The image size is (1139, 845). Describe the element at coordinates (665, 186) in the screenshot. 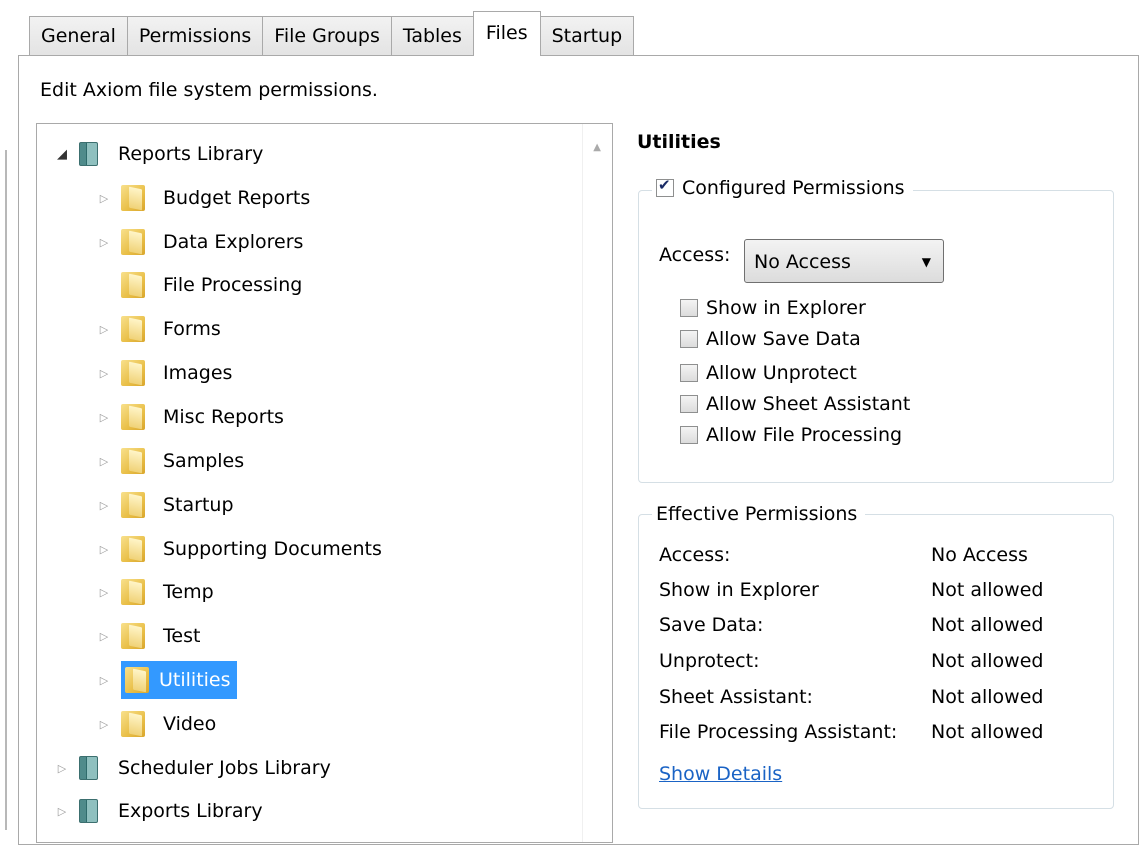

I see `configured-permissions-checkbox` at that location.